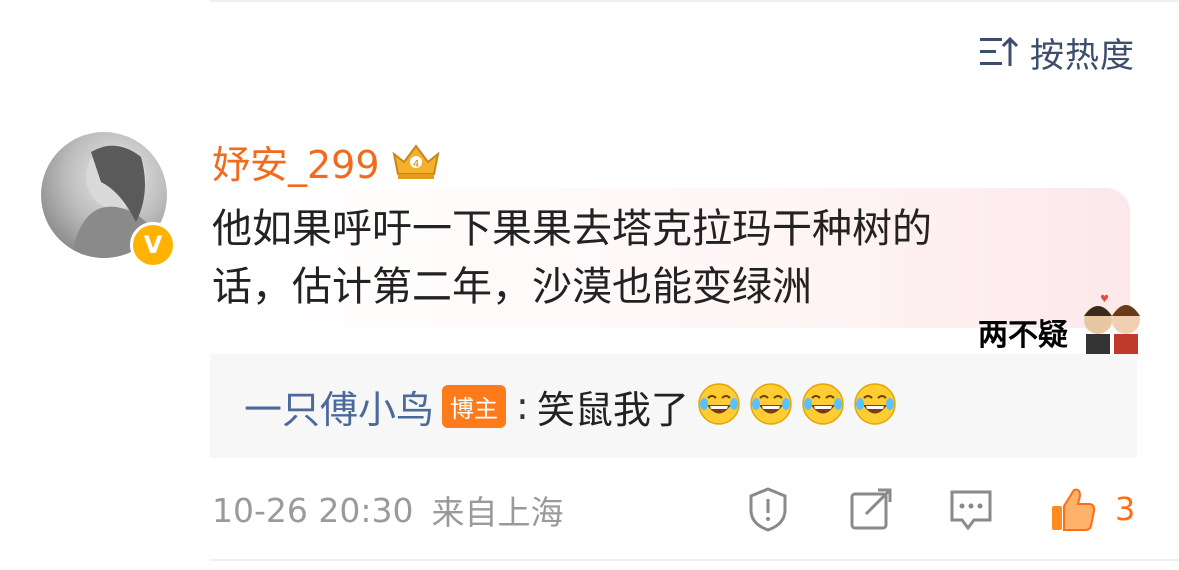 The height and width of the screenshot is (570, 1179). I want to click on like-count: 3, so click(1125, 509).